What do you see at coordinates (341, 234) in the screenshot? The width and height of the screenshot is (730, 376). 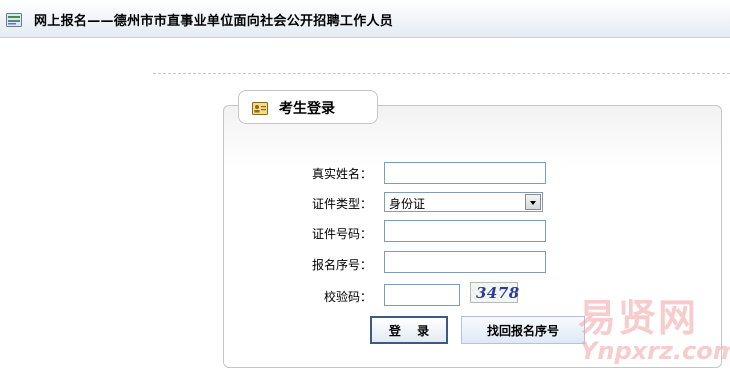 I see `id-number-label: 证件号码：` at bounding box center [341, 234].